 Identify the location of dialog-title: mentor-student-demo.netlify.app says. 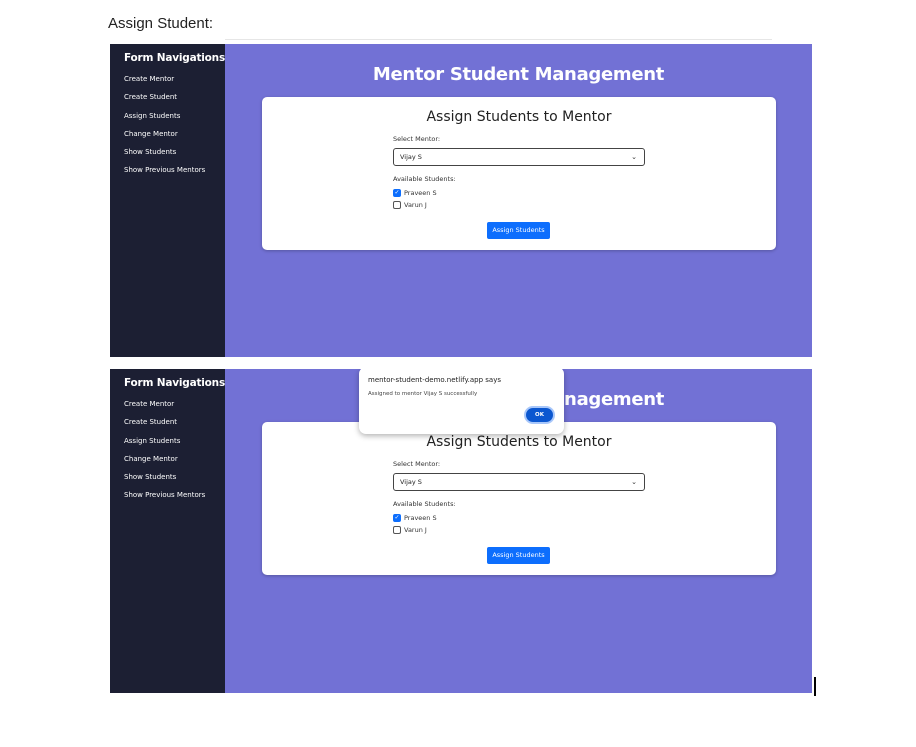
(434, 380).